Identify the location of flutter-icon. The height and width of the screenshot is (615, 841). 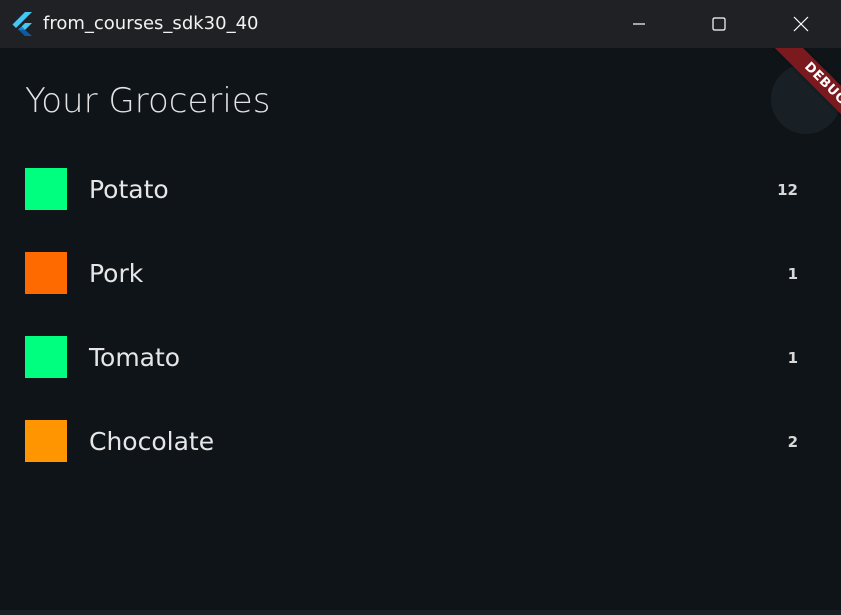
(23, 24).